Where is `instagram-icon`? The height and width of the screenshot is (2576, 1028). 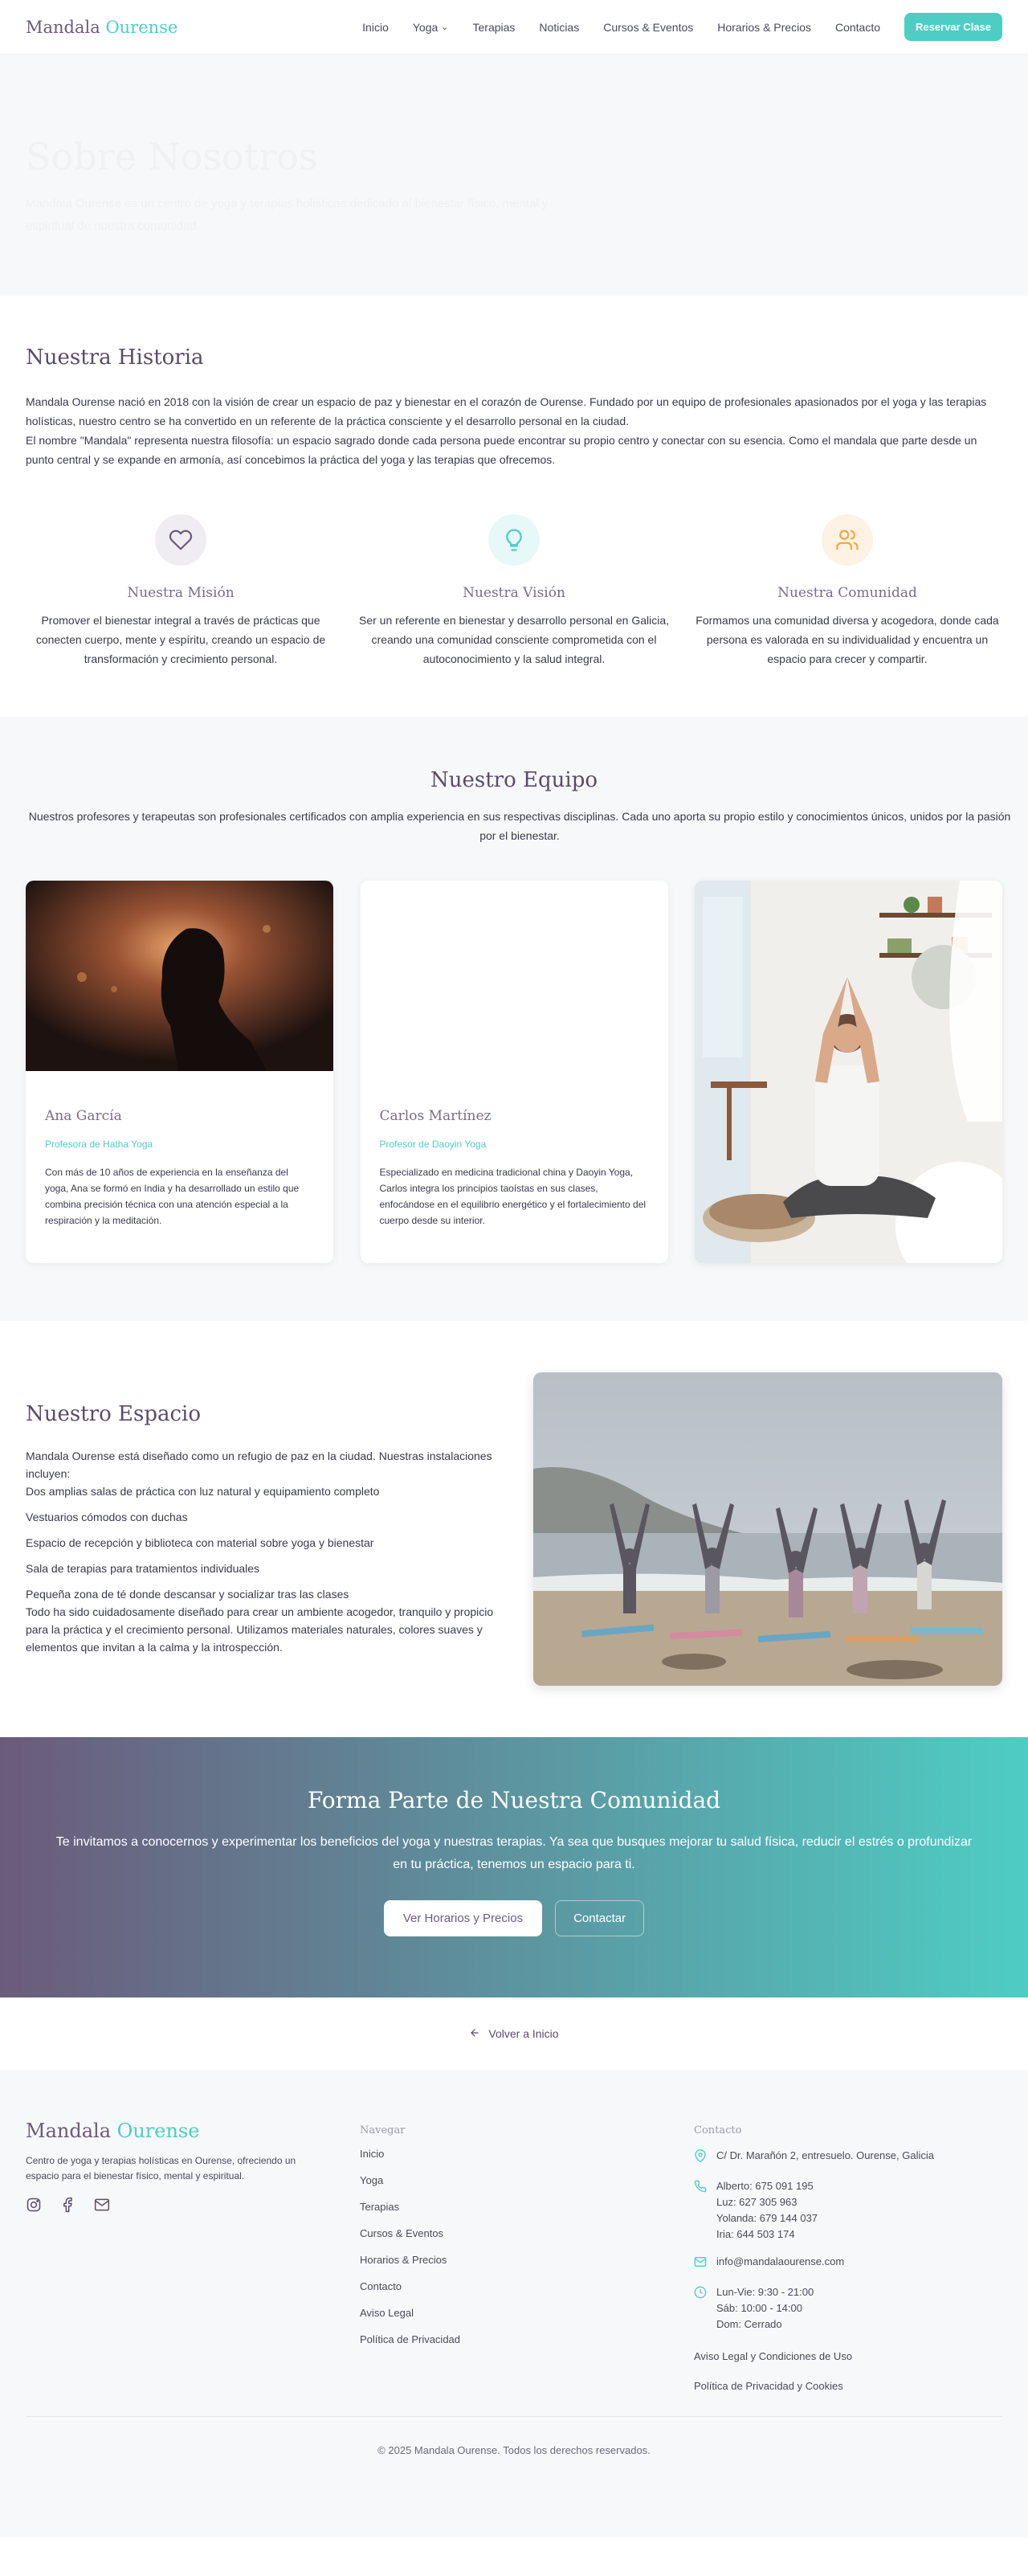 instagram-icon is located at coordinates (34, 2207).